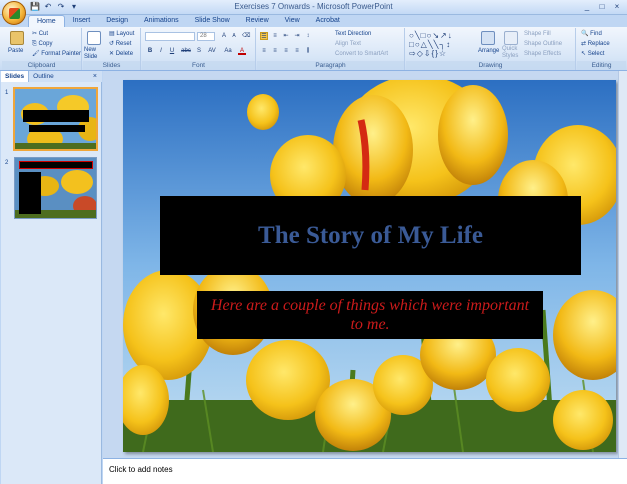  Describe the element at coordinates (275, 51) in the screenshot. I see `align-center-icon: ≡` at that location.